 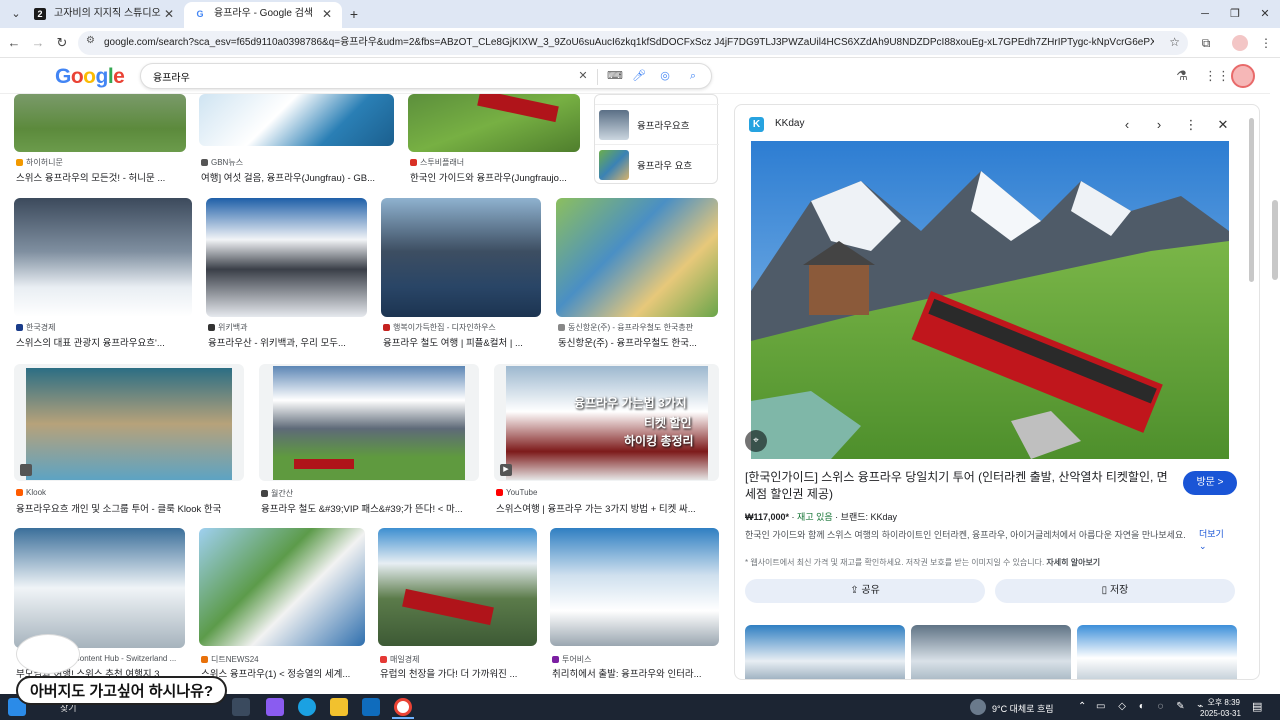 I want to click on result-thumbnail: 융프라우 가는법 3가지 티켓 할인 하이킹 총정리 ▶, so click(x=606, y=422).